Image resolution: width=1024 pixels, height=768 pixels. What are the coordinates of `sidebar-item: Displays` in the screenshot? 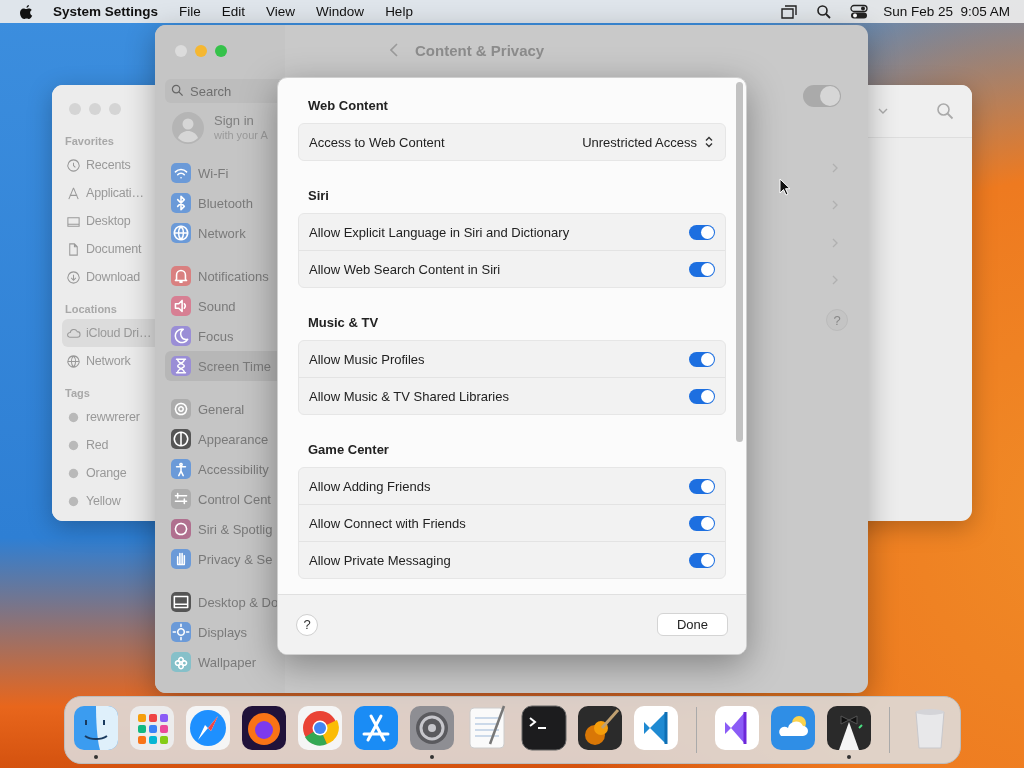 It's located at (225, 632).